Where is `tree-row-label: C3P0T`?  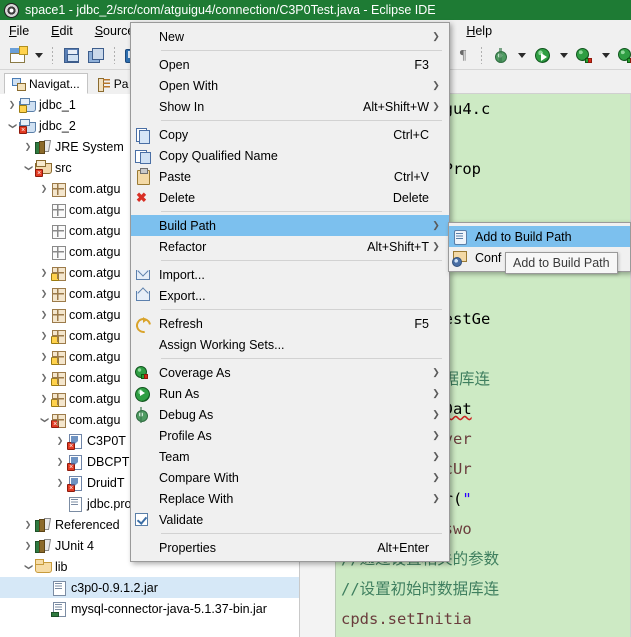 tree-row-label: C3P0T is located at coordinates (106, 440).